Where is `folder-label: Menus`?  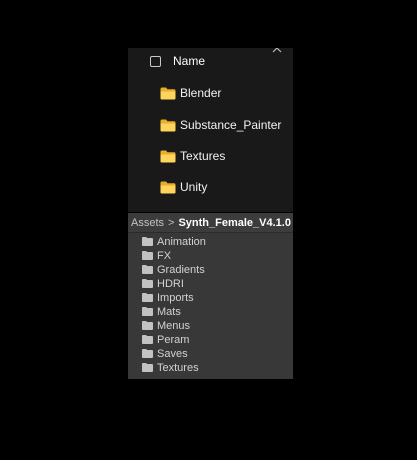 folder-label: Menus is located at coordinates (174, 325).